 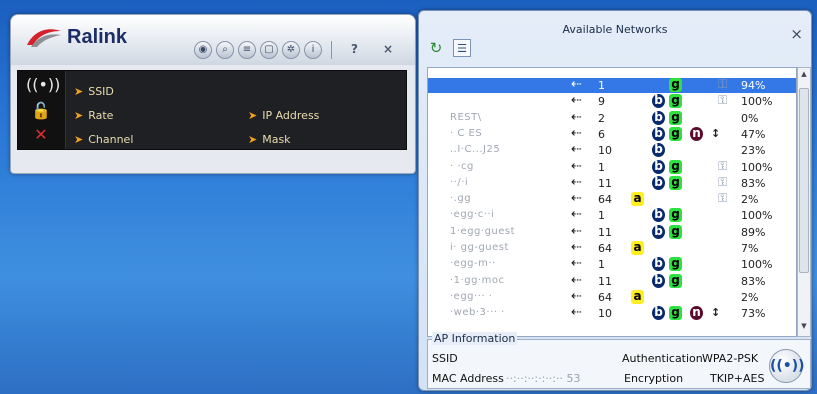 What do you see at coordinates (101, 91) in the screenshot?
I see `ssid-label: SSID` at bounding box center [101, 91].